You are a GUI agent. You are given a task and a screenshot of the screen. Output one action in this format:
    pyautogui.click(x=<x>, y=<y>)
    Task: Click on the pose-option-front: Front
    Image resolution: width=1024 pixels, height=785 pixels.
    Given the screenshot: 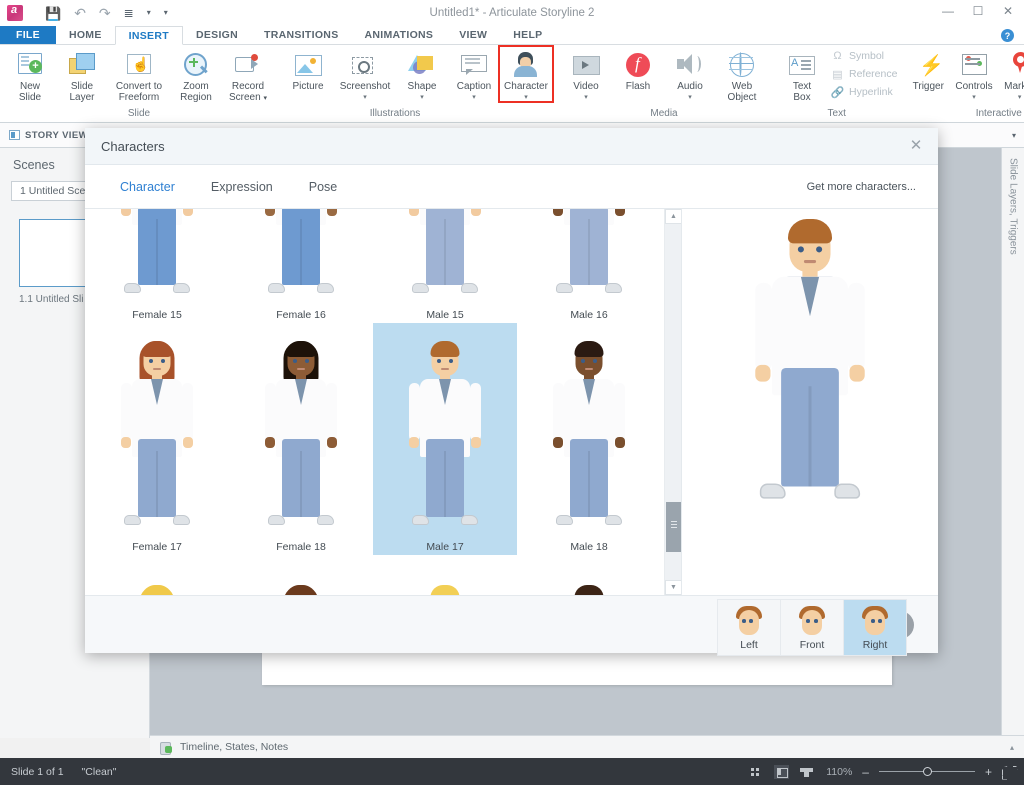 What is the action you would take?
    pyautogui.click(x=812, y=627)
    